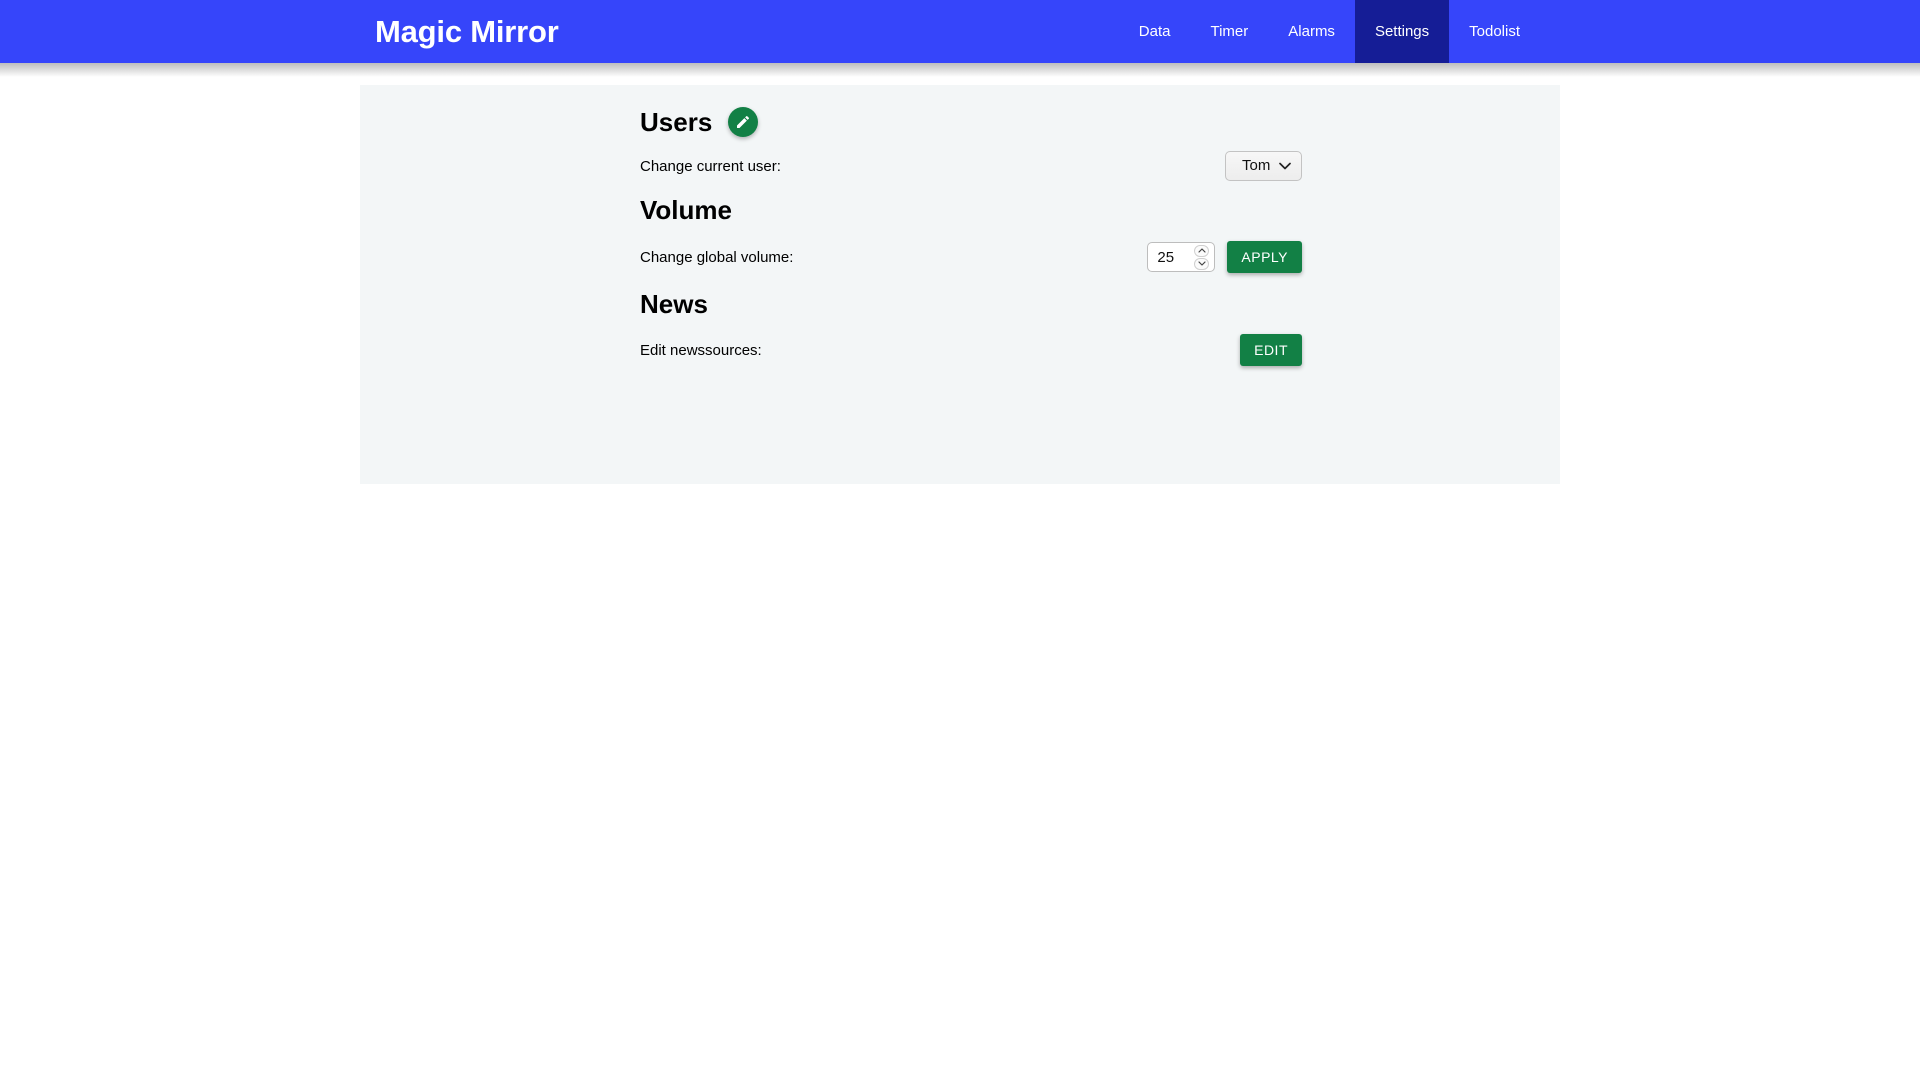  Describe the element at coordinates (676, 122) in the screenshot. I see `section-title-users: Users` at that location.